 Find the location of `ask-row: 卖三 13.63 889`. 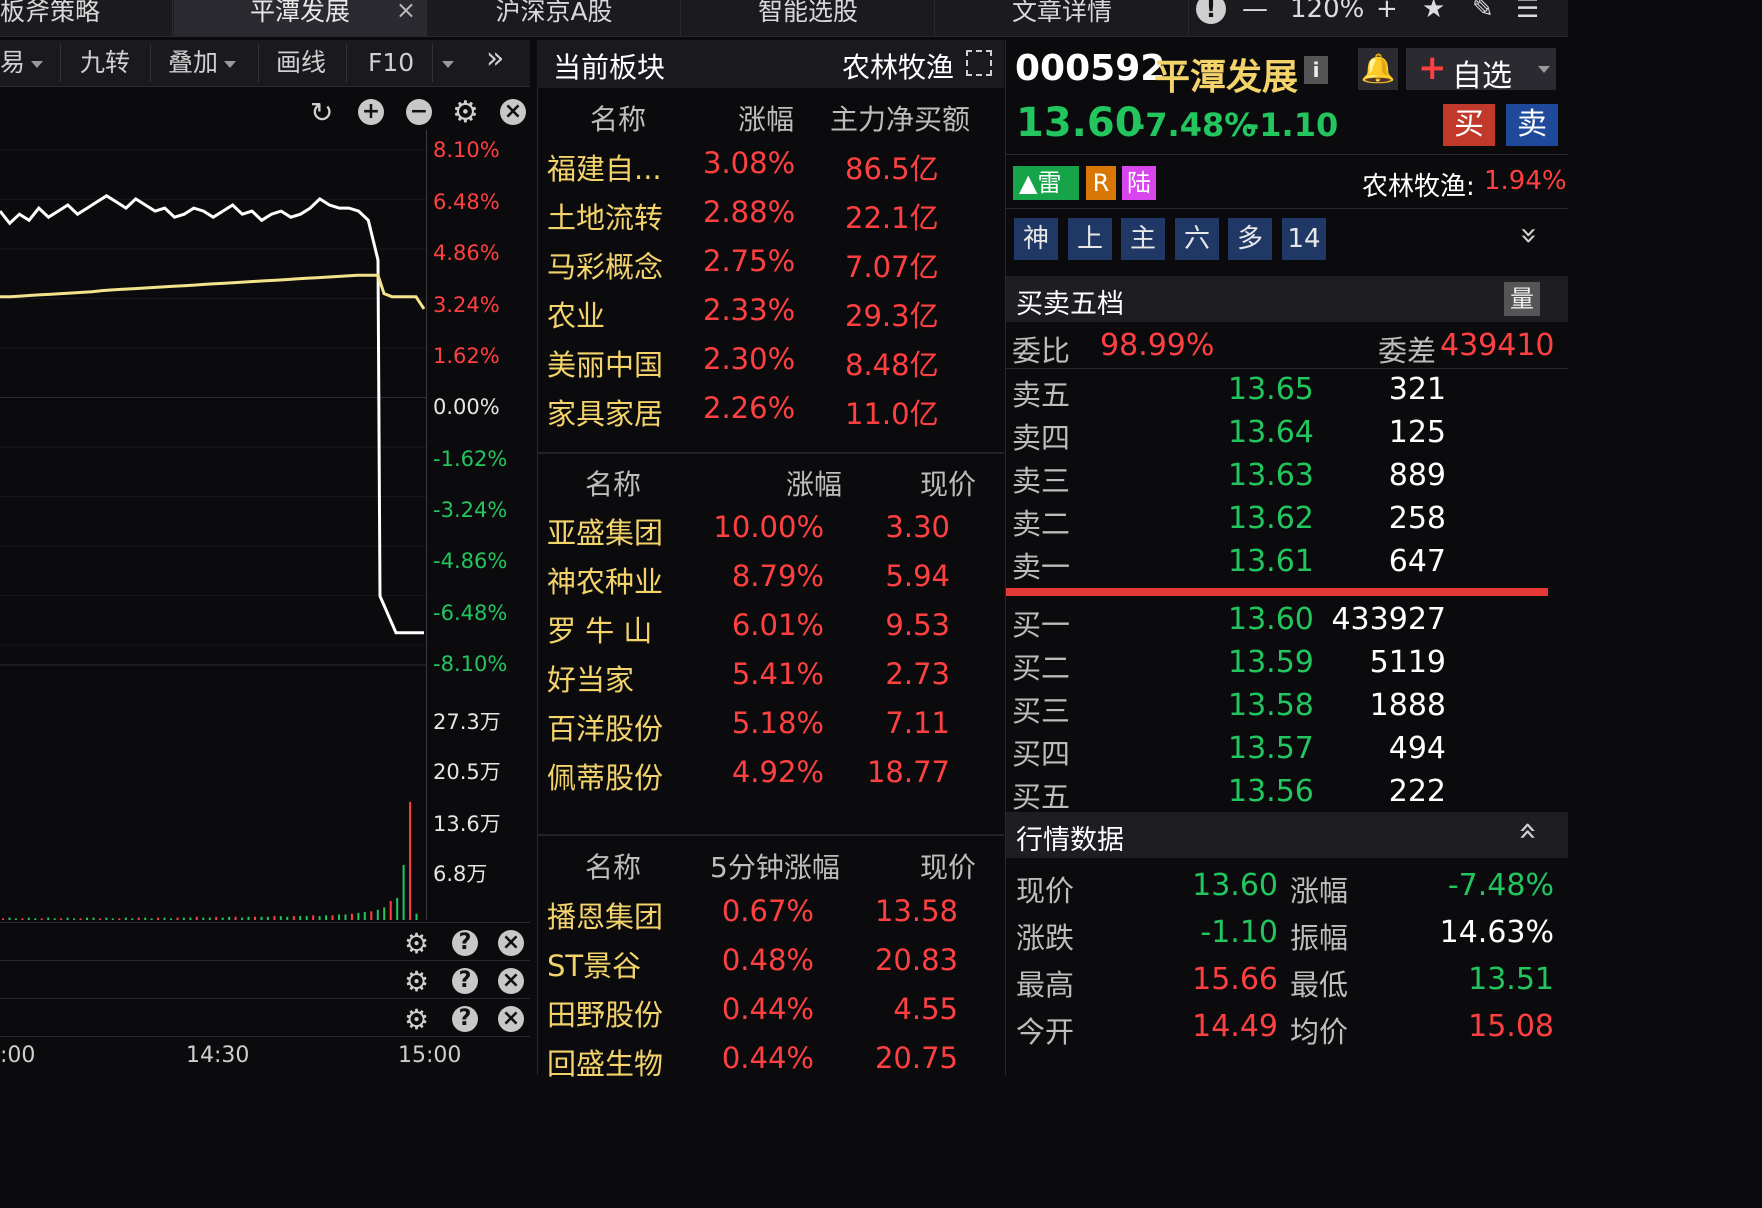

ask-row: 卖三 13.63 889 is located at coordinates (1287, 479).